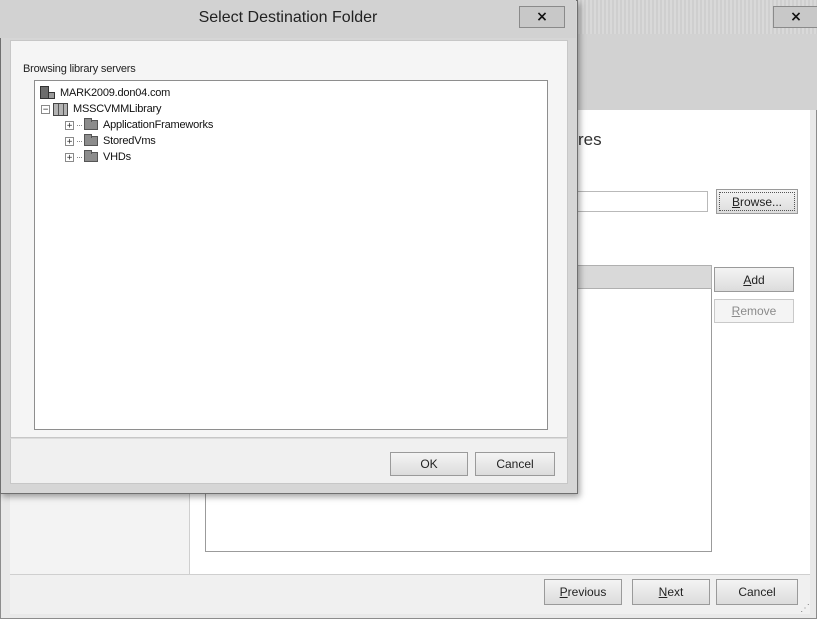 The height and width of the screenshot is (619, 817). I want to click on wizard-close-button: ×, so click(795, 17).